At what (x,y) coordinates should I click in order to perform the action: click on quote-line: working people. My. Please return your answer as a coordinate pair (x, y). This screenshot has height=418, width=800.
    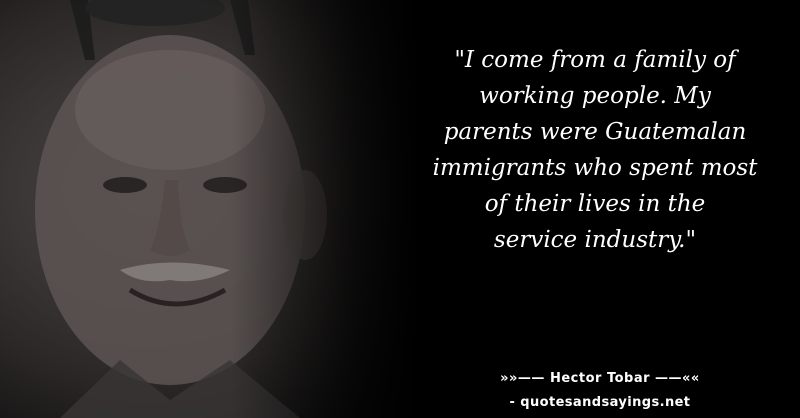
    Looking at the image, I should click on (595, 96).